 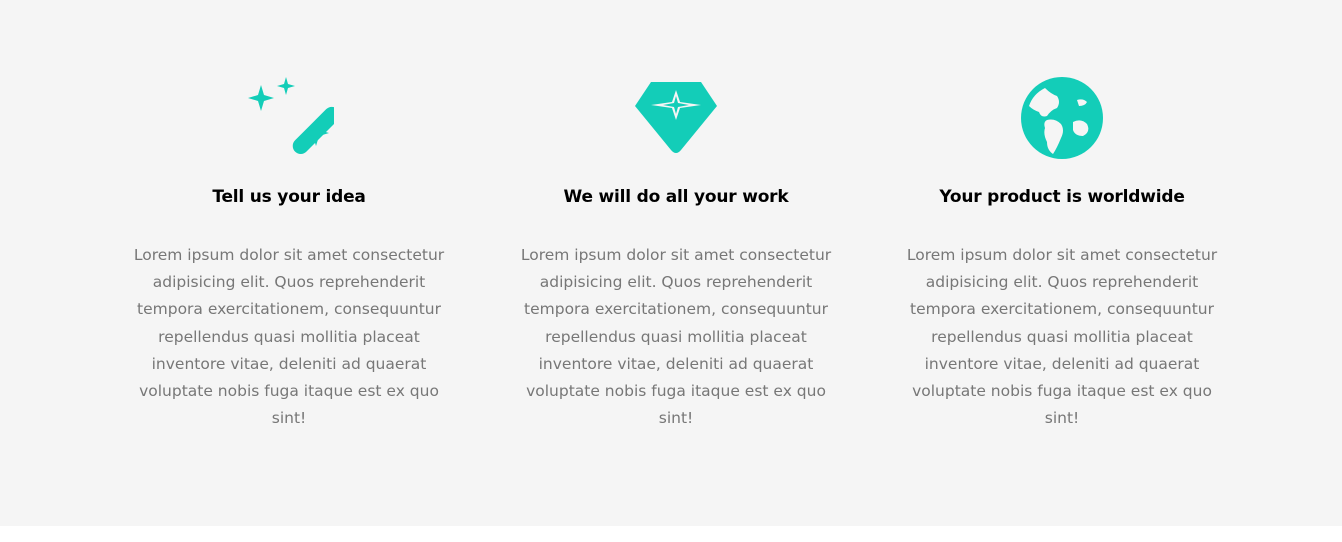 I want to click on feature-title: Your product is worldwide, so click(x=1062, y=197).